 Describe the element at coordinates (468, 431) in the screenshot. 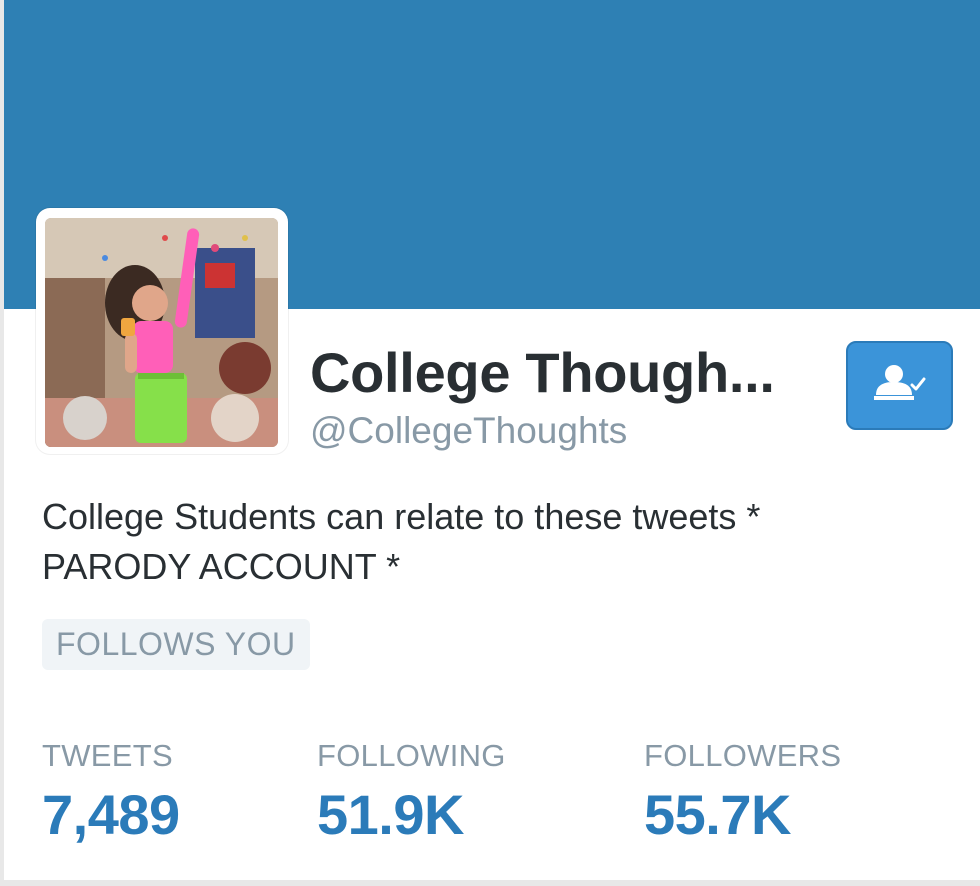

I see `profile-handle: @CollegeThoughts` at that location.